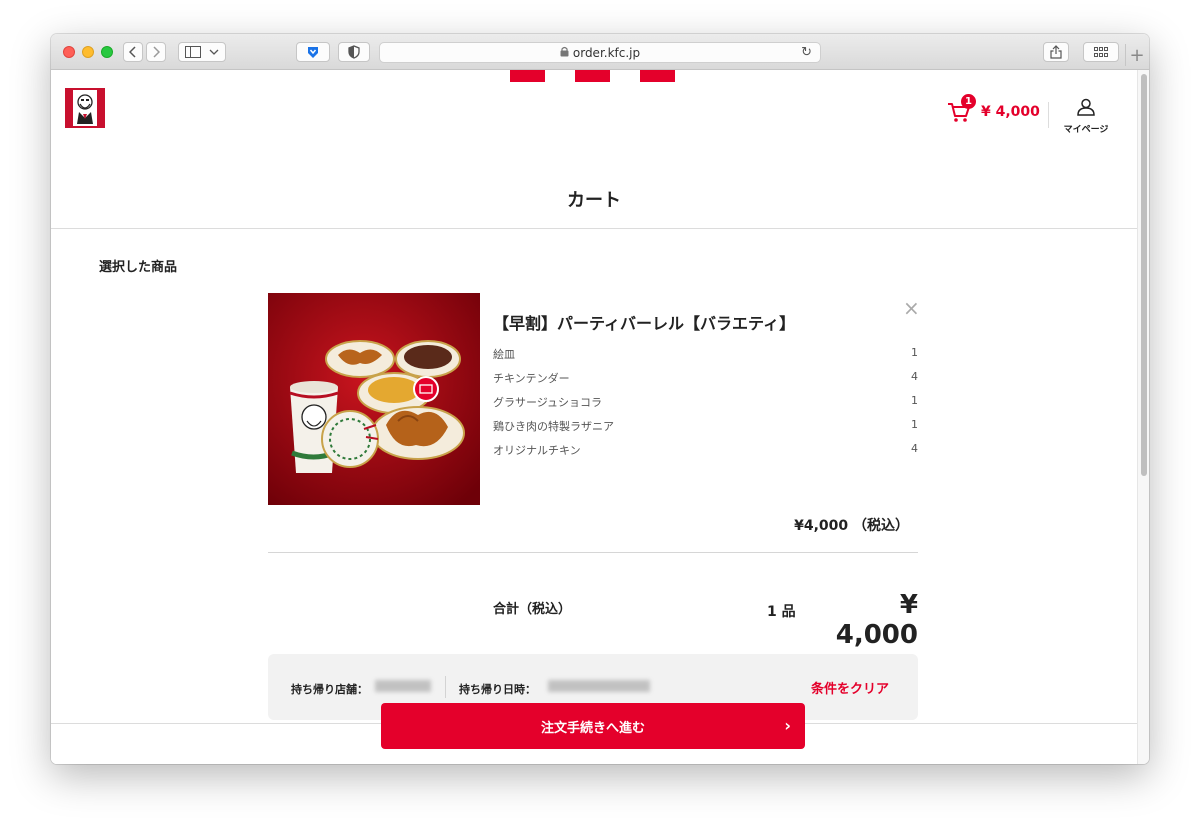 This screenshot has width=1200, height=832. I want to click on header-divider, so click(1048, 115).